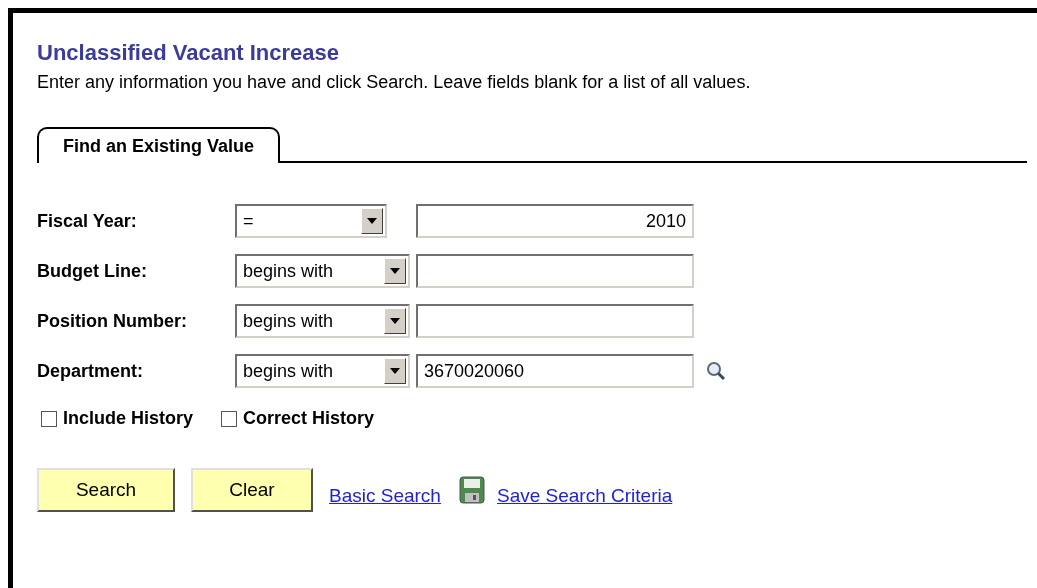  What do you see at coordinates (252, 490) in the screenshot?
I see `action-button: Clear` at bounding box center [252, 490].